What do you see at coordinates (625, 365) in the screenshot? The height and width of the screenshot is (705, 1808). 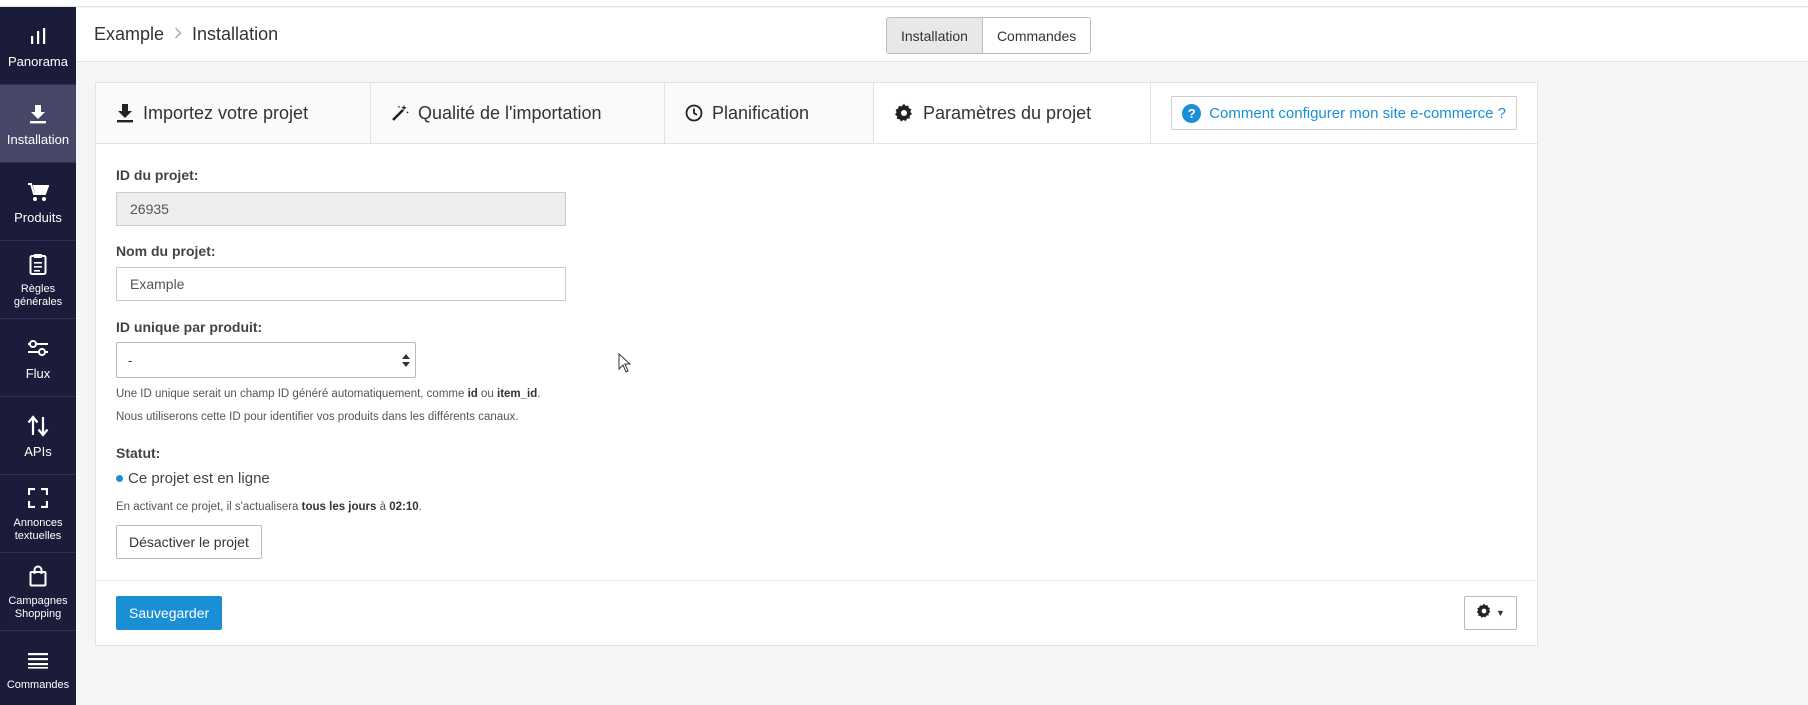 I see `mouse-cursor-icon` at bounding box center [625, 365].